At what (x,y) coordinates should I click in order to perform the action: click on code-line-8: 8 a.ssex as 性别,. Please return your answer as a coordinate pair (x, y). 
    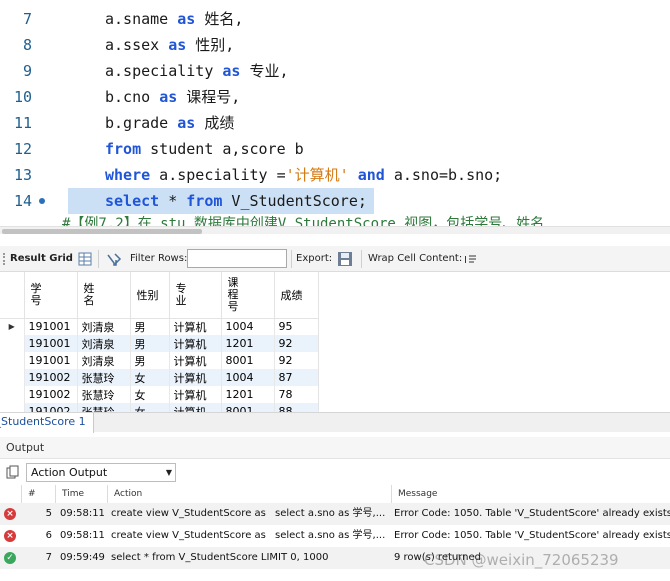
    Looking at the image, I should click on (335, 45).